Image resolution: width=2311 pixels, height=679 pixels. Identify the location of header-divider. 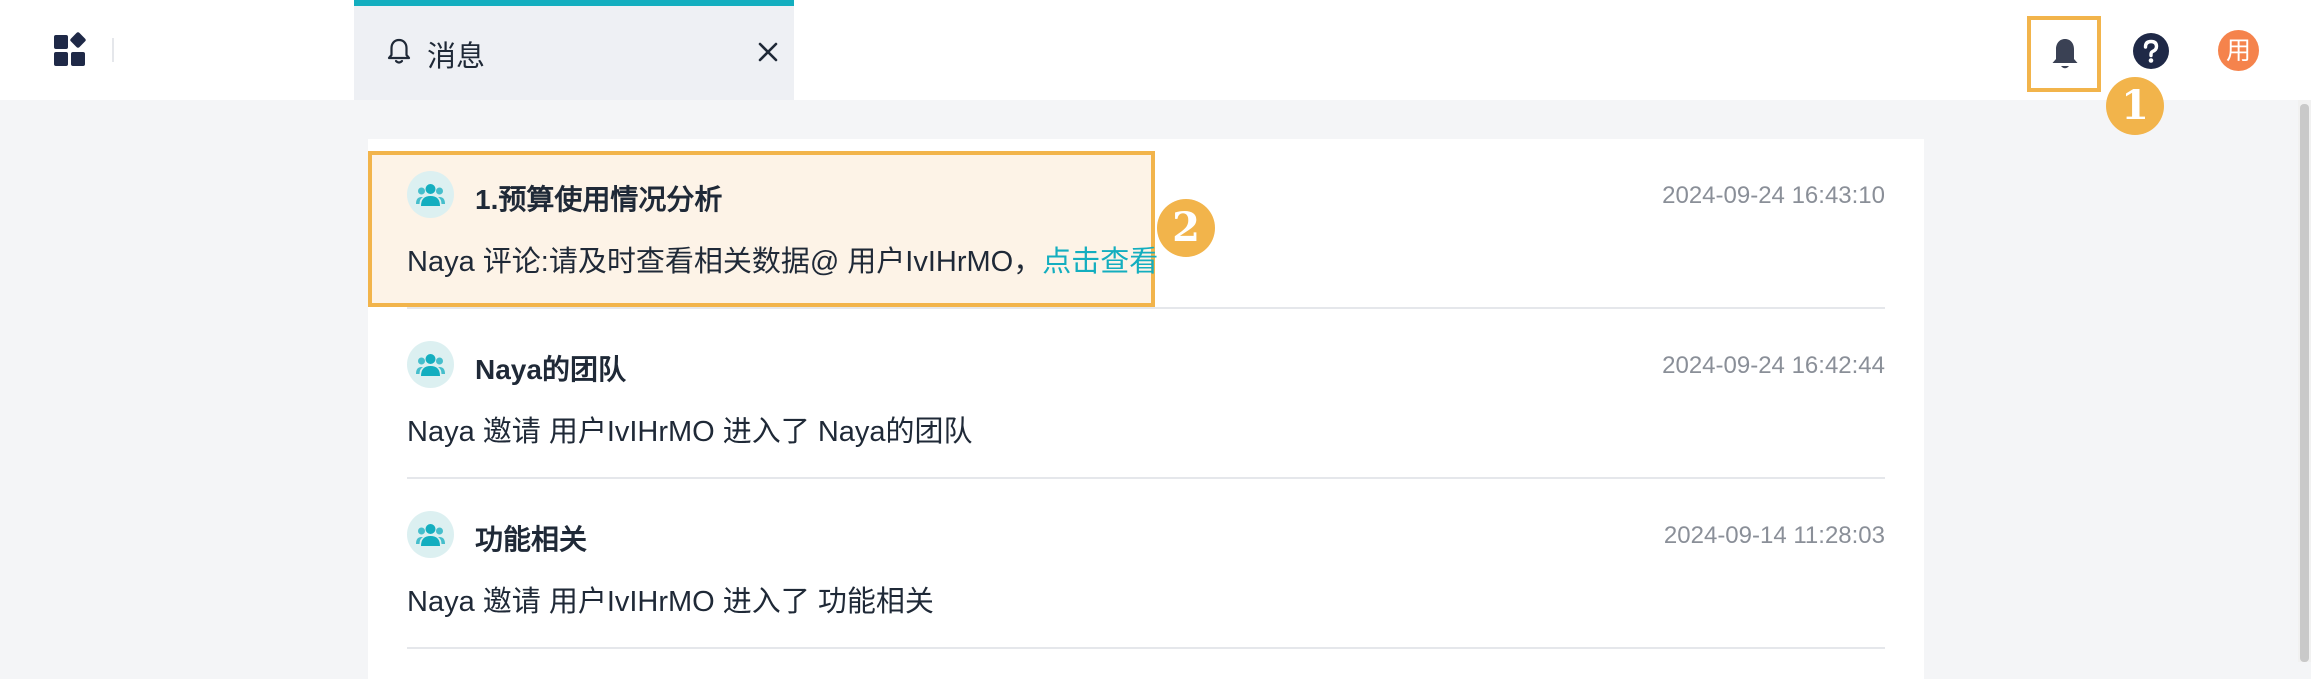
(113, 50).